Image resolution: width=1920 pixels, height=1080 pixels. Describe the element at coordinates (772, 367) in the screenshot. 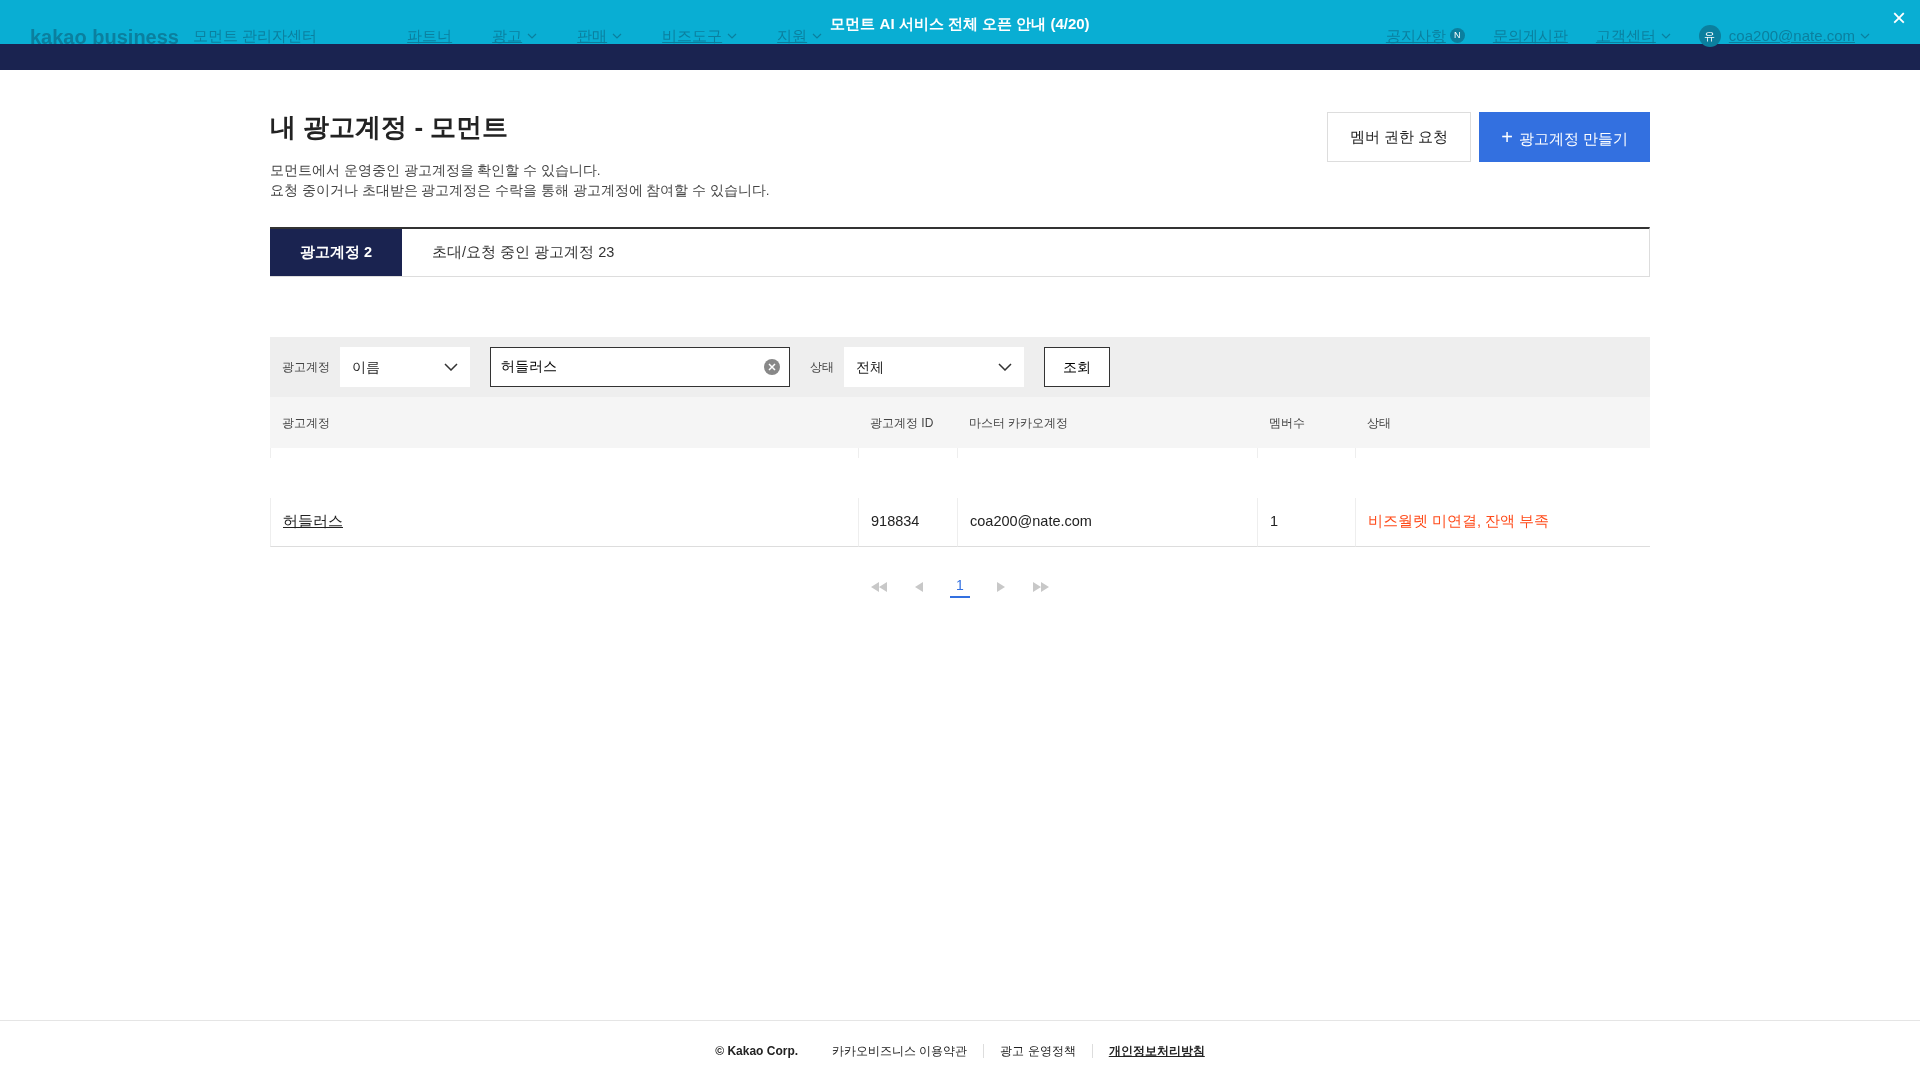

I see `clear-icon` at that location.